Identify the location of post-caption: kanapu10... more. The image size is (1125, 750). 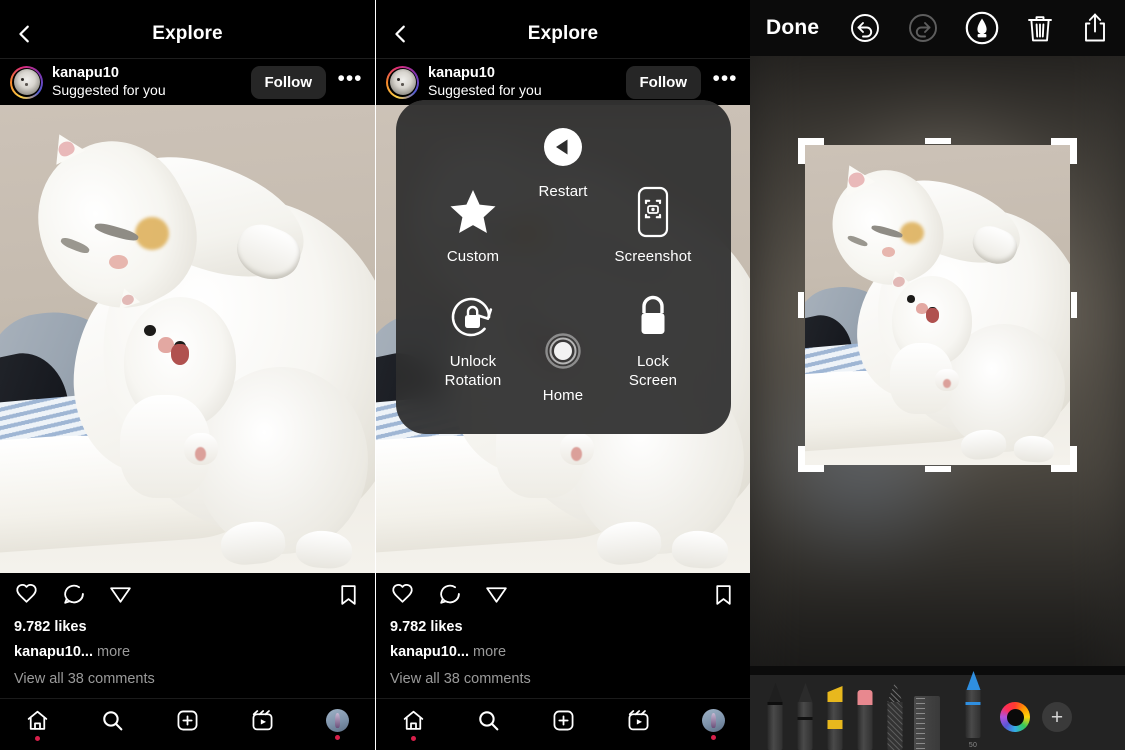
(187, 652).